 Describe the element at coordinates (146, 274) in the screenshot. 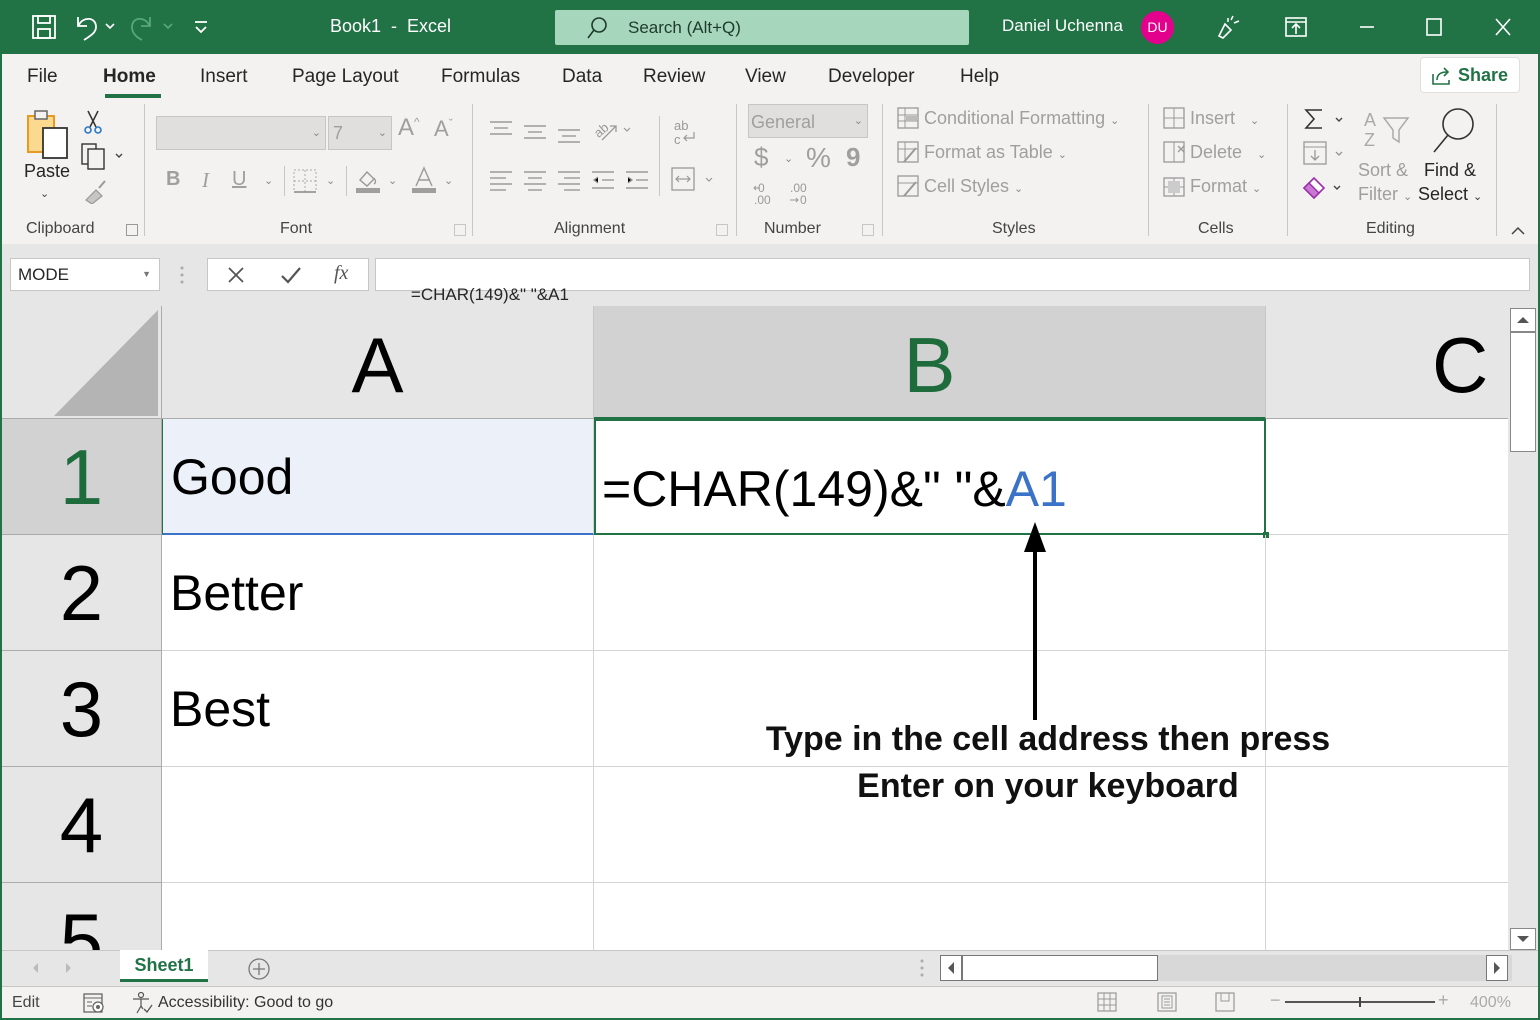

I see `name-box-dropdown-icon: ▼` at that location.